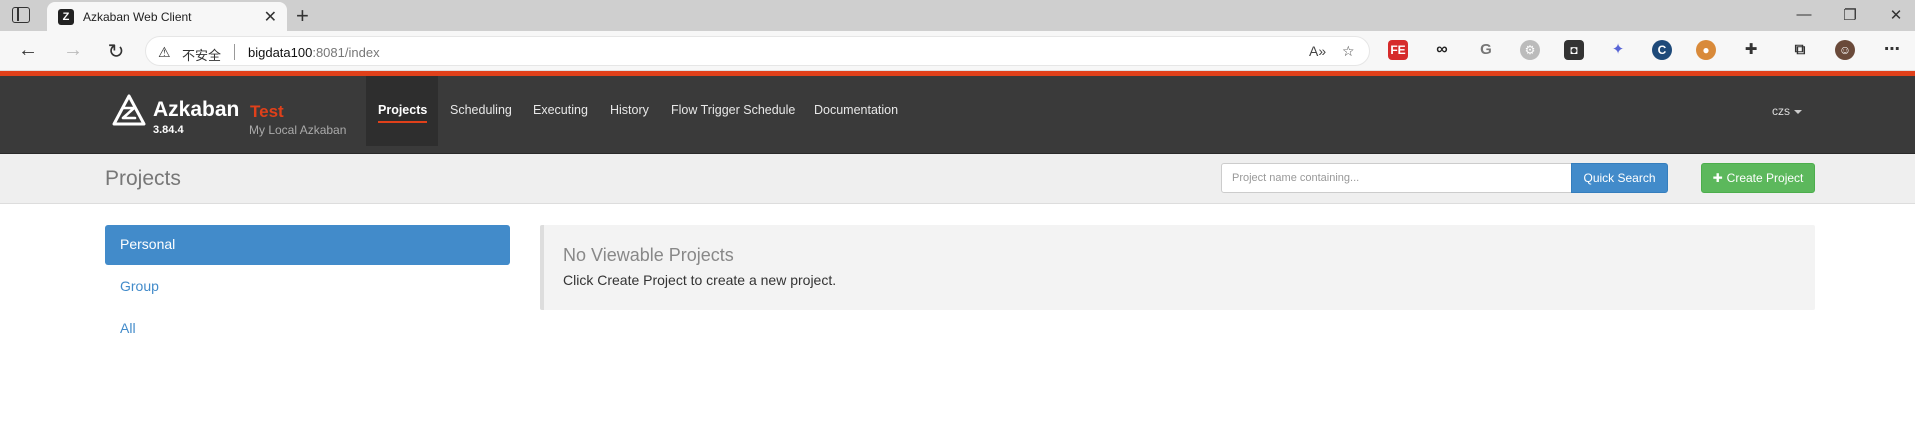 The width and height of the screenshot is (1915, 423). I want to click on nav-history: History, so click(629, 110).